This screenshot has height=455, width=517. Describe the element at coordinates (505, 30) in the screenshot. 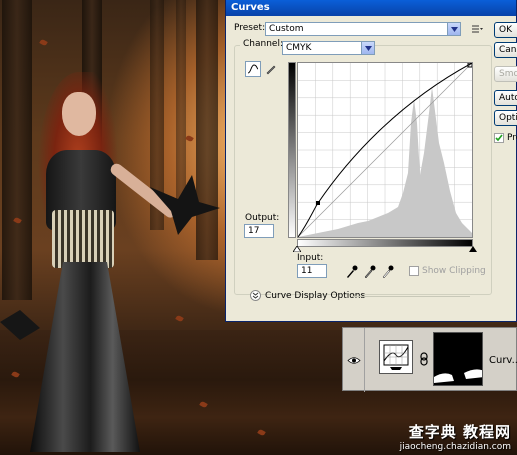

I see `ok-button: OK` at that location.